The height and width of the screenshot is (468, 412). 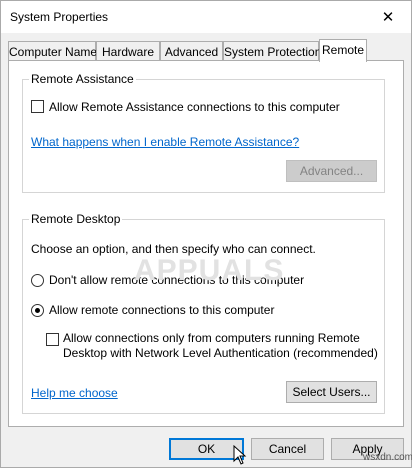 What do you see at coordinates (37, 310) in the screenshot?
I see `allow-remote-radio` at bounding box center [37, 310].